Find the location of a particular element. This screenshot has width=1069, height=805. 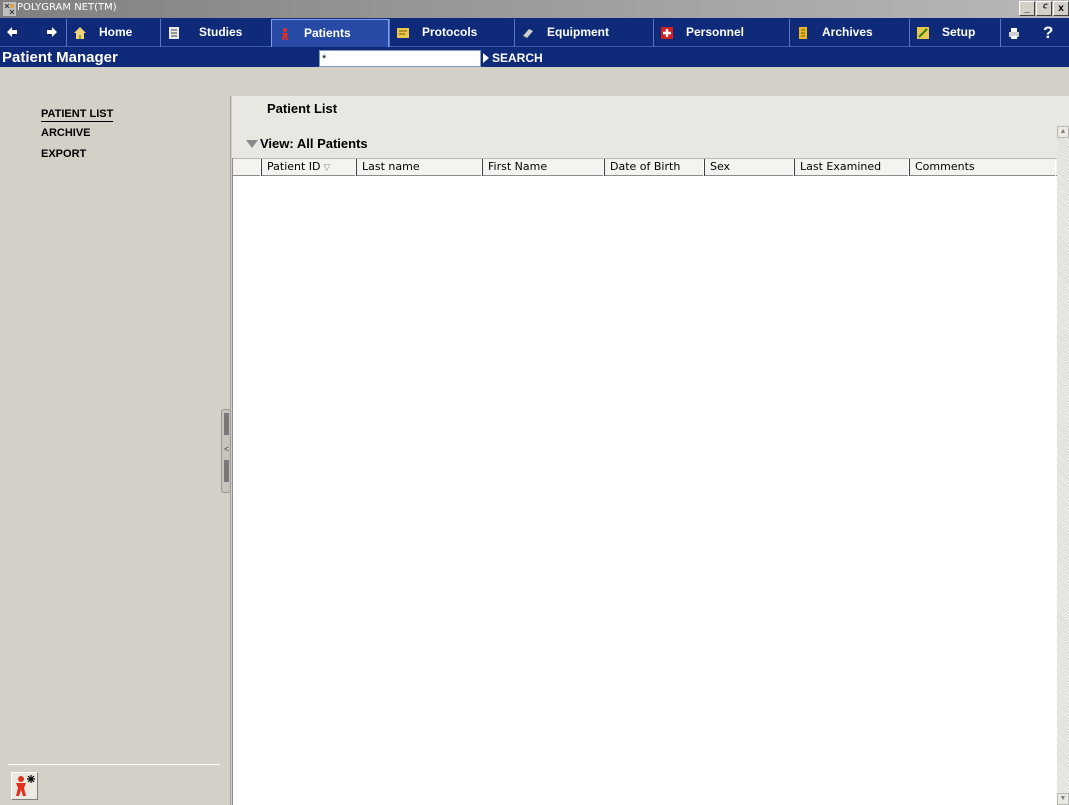

tab-archives-label: Archives is located at coordinates (847, 32).